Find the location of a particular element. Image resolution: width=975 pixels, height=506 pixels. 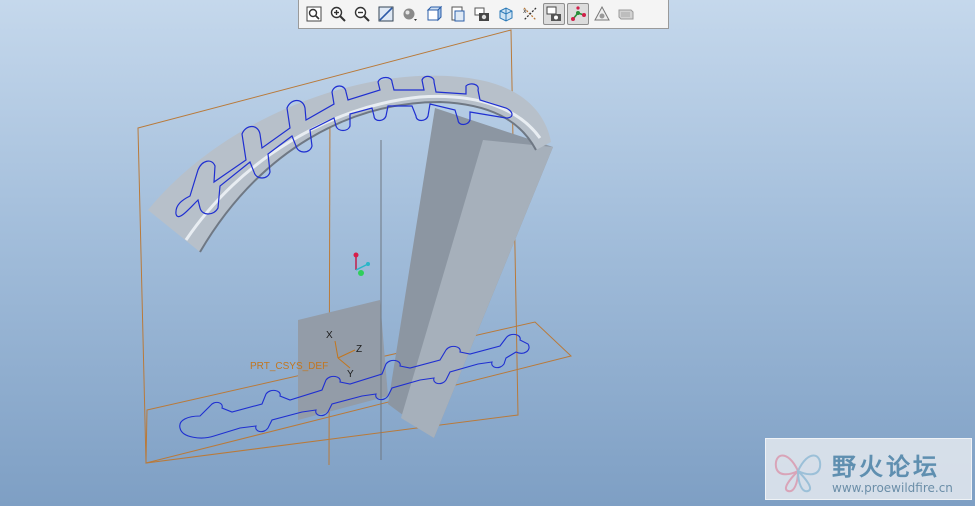

datum-display-icon: x is located at coordinates (530, 14).